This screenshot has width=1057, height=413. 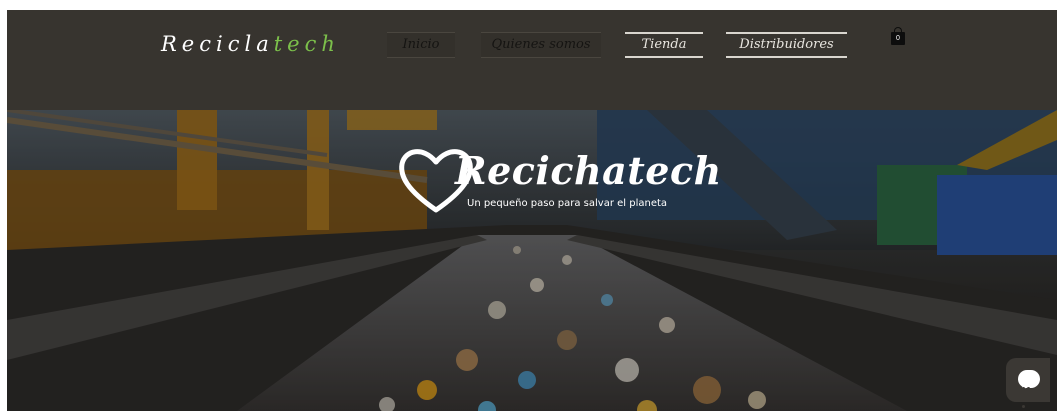 What do you see at coordinates (421, 45) in the screenshot?
I see `nav-item-inicio: Inicio` at bounding box center [421, 45].